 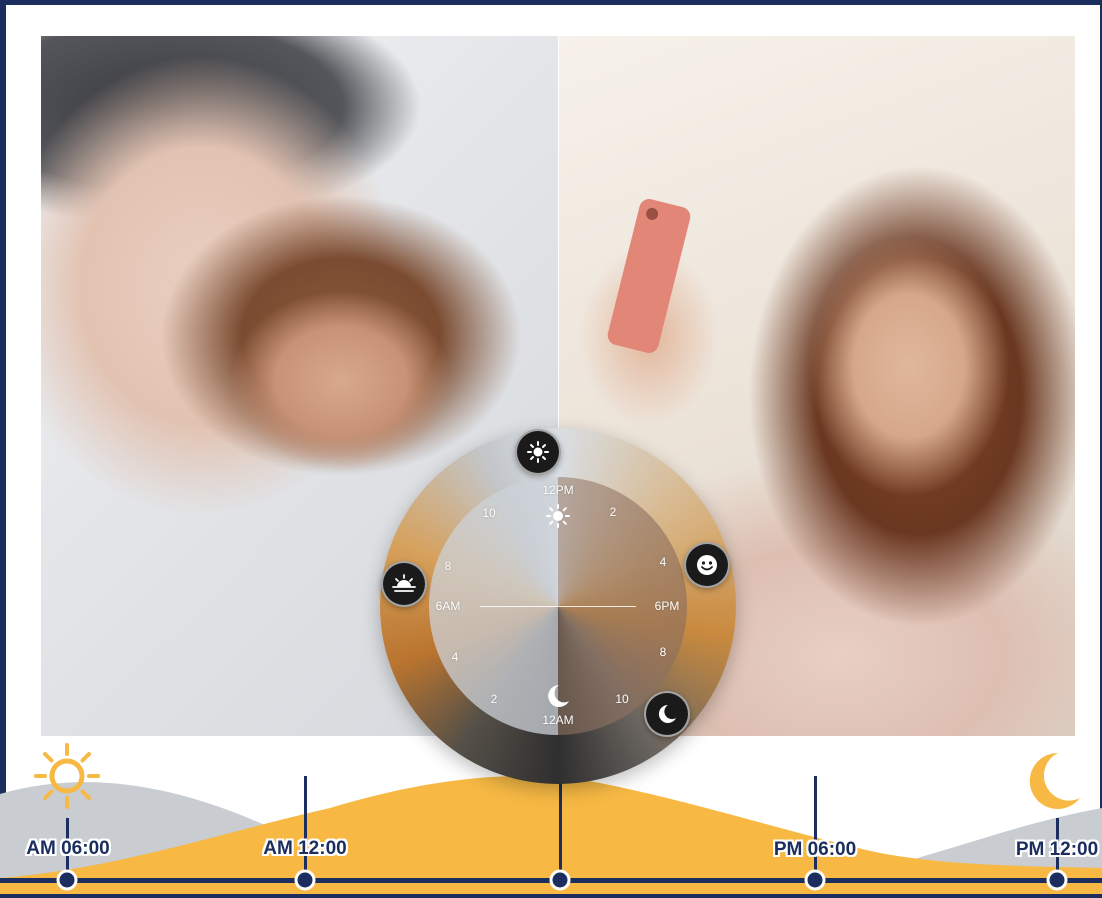 What do you see at coordinates (613, 512) in the screenshot?
I see `clock-tick-2: 2` at bounding box center [613, 512].